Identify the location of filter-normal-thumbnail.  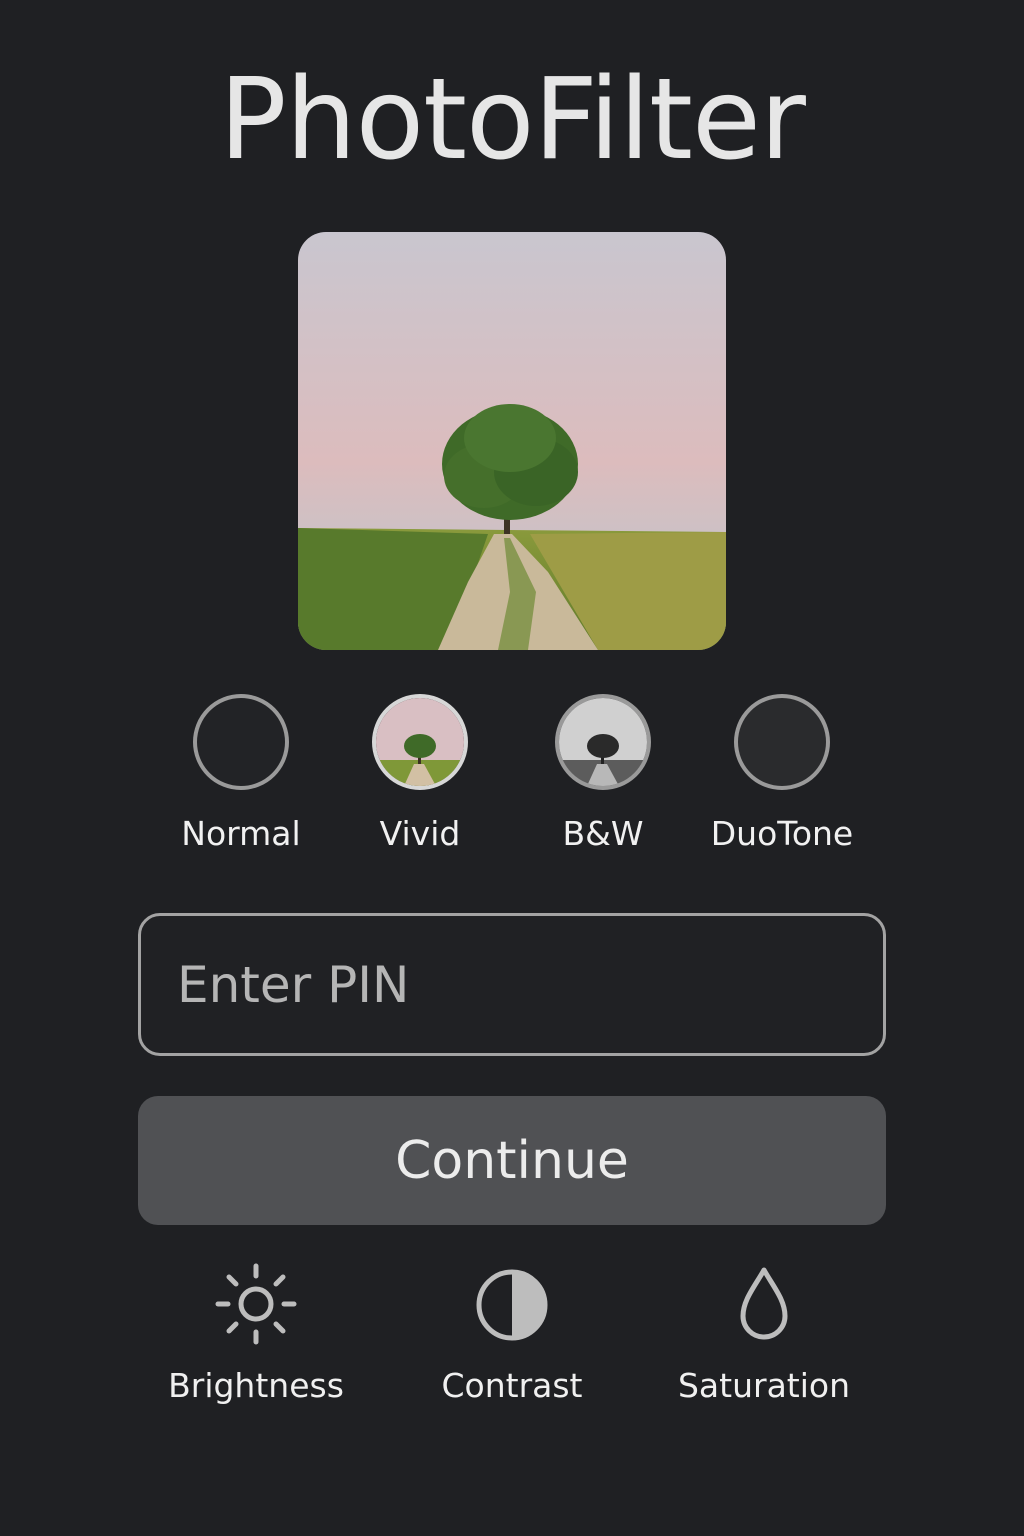
(241, 742).